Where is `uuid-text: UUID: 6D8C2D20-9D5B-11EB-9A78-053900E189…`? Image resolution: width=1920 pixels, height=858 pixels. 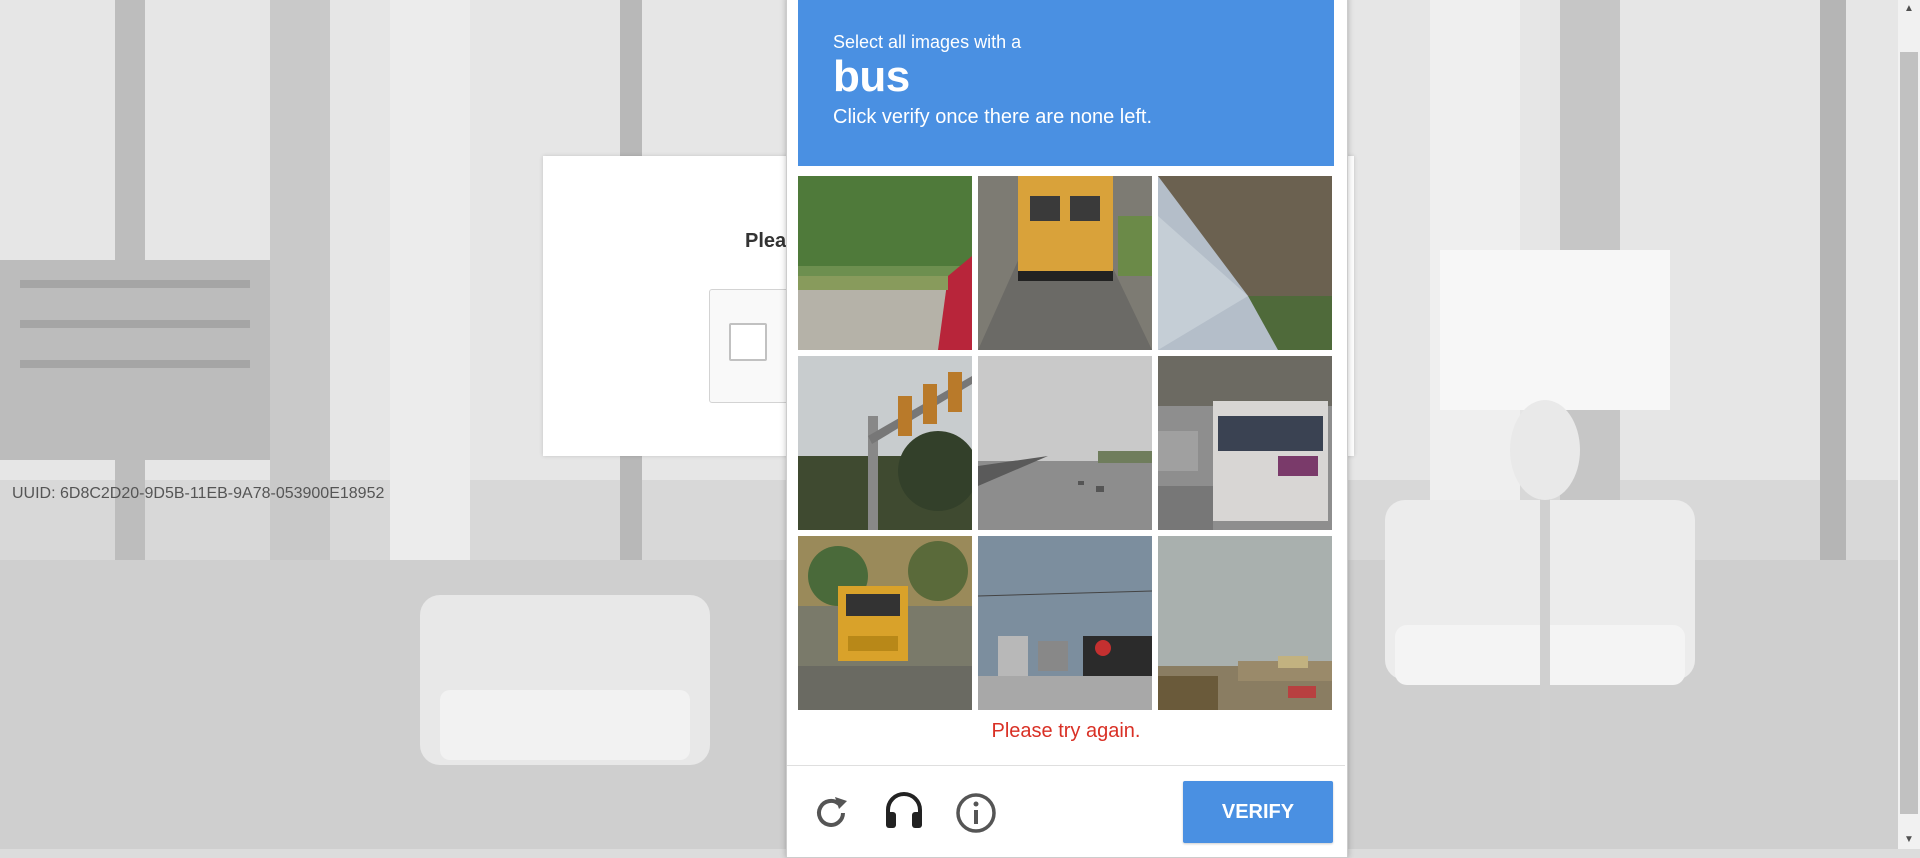 uuid-text: UUID: 6D8C2D20-9D5B-11EB-9A78-053900E189… is located at coordinates (198, 493).